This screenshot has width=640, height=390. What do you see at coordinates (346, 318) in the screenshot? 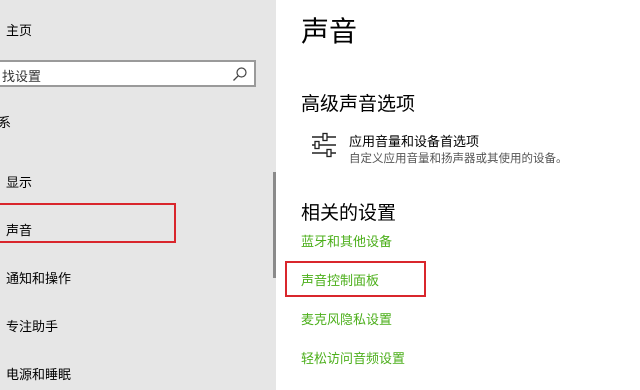
I see `microphone-privacy-link: 麦克风隐私设置` at bounding box center [346, 318].